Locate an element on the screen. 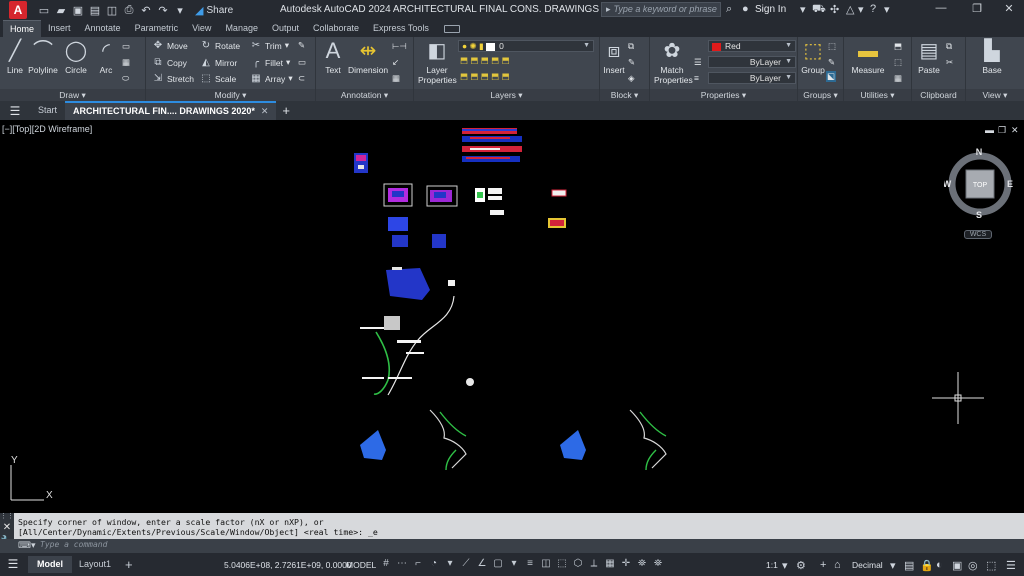  mirror-button: ◭ Mirror is located at coordinates (218, 62).